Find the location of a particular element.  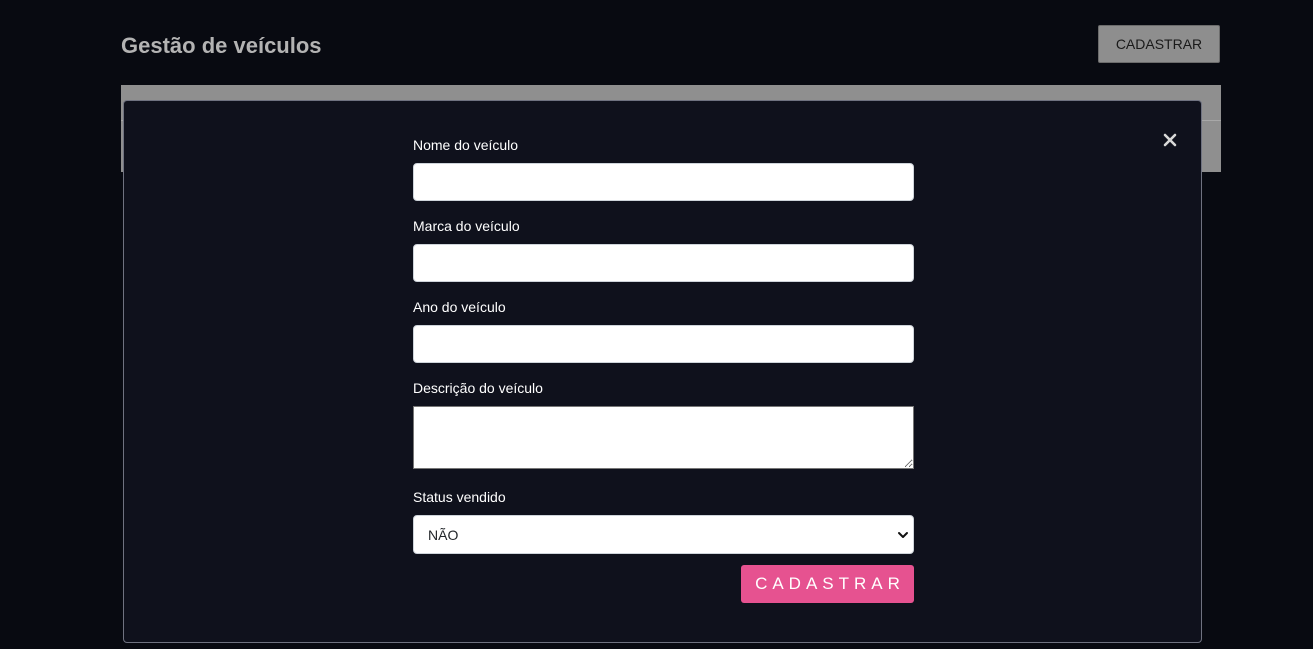

chevron-down-icon is located at coordinates (903, 535).